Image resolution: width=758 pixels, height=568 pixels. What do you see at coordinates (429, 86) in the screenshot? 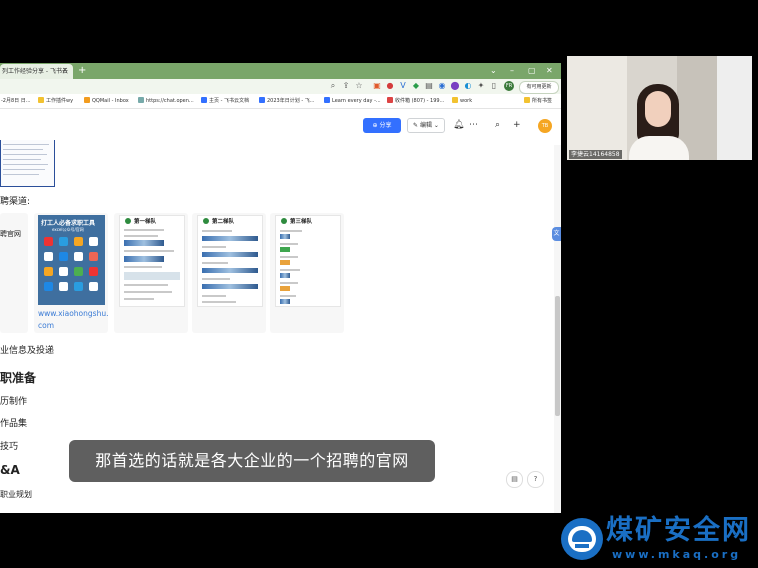
I see `extension-icon: ▤` at bounding box center [429, 86].